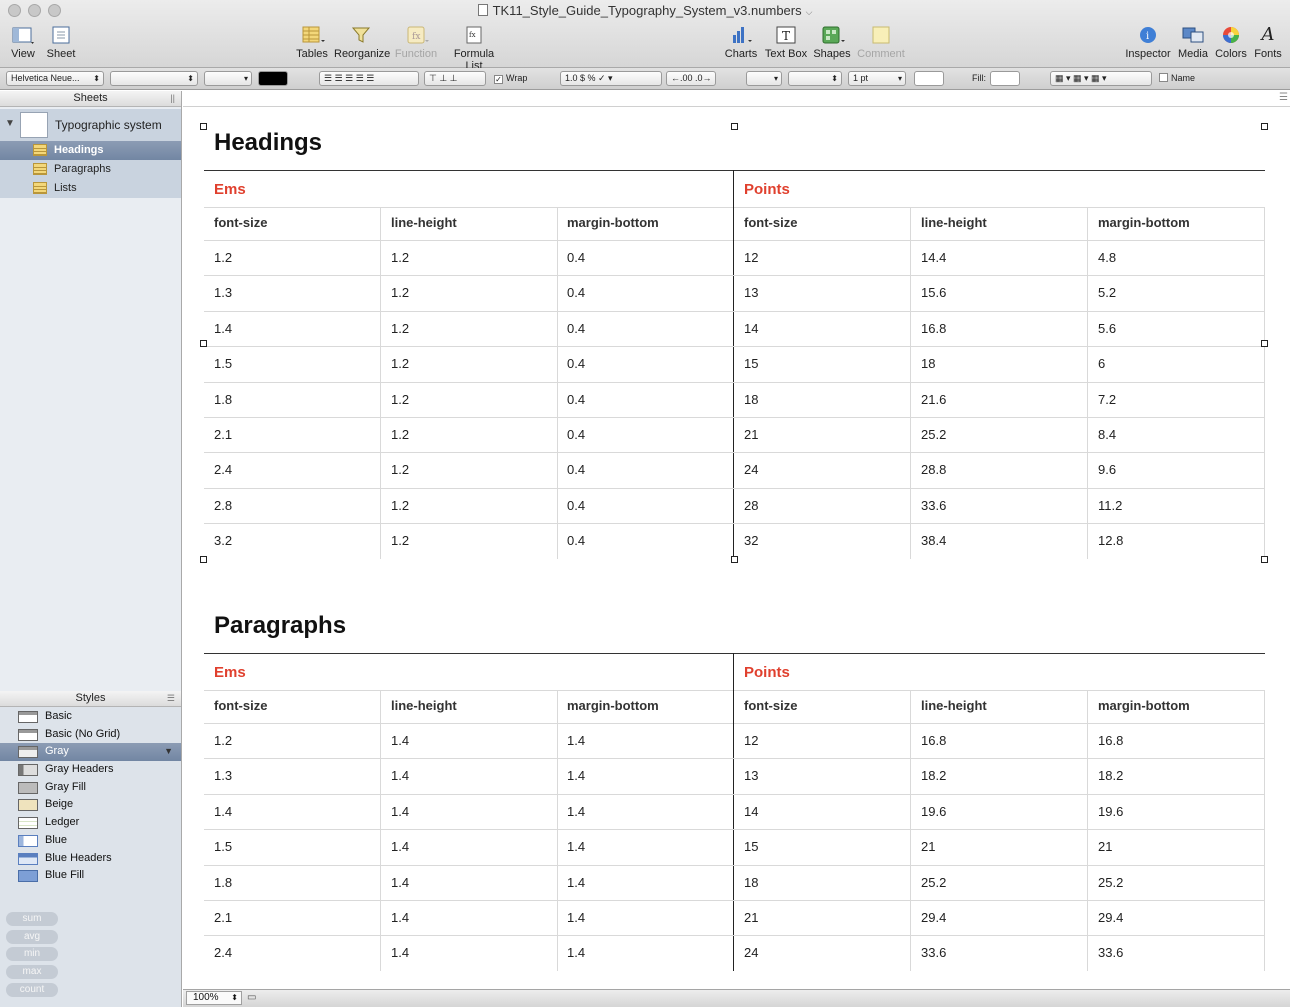  What do you see at coordinates (90, 752) in the screenshot?
I see `style-item: Gray ▼` at bounding box center [90, 752].